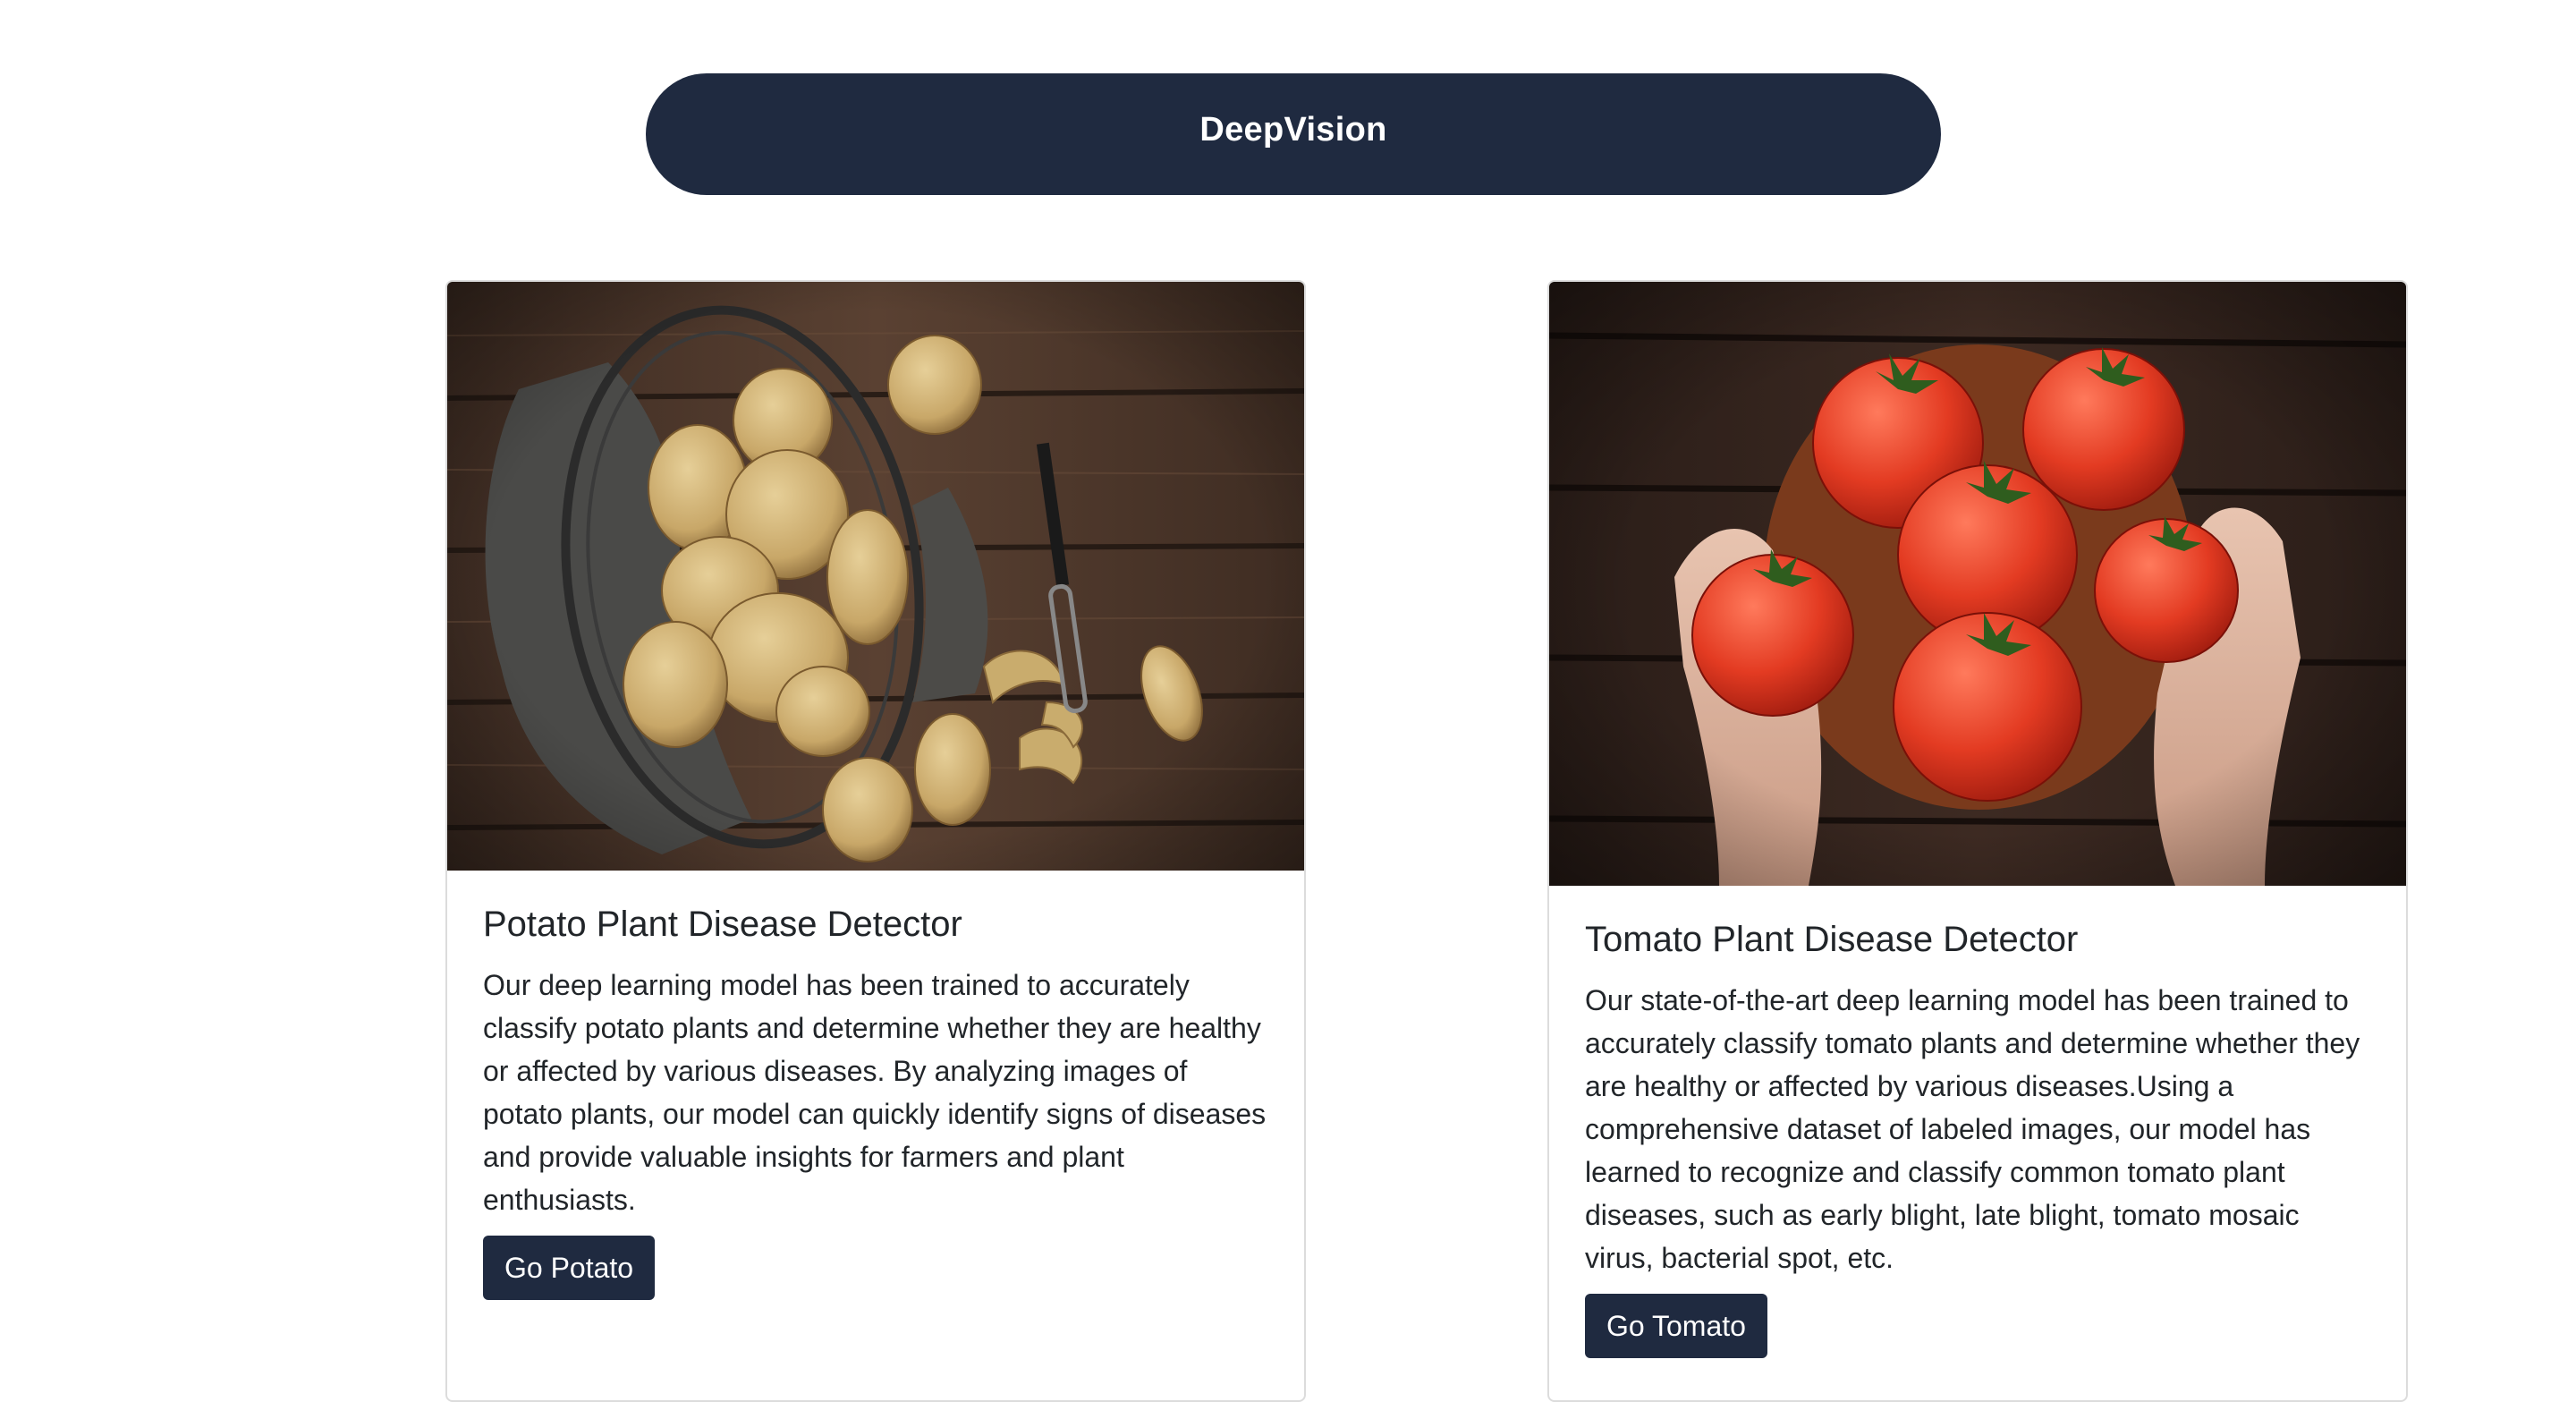 The width and height of the screenshot is (2576, 1402). Describe the element at coordinates (569, 1268) in the screenshot. I see `go-potato-button: Go Potato` at that location.